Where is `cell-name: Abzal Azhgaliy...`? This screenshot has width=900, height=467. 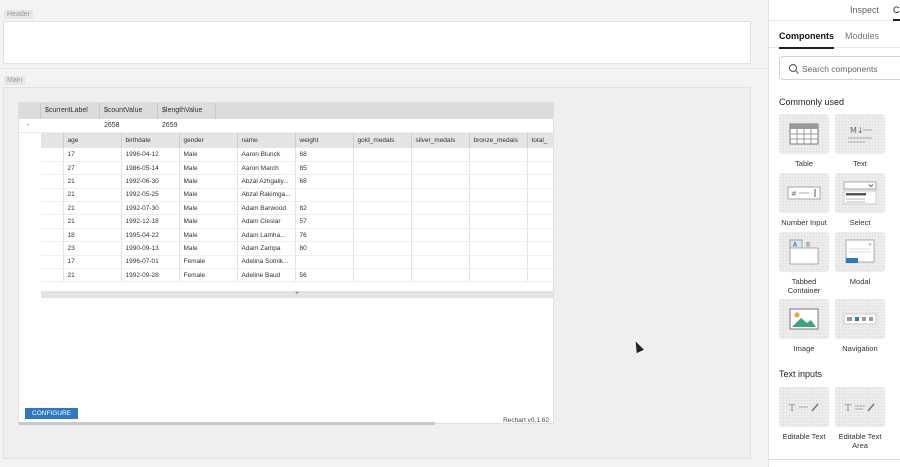
cell-name: Abzal Azhgaliy... is located at coordinates (266, 181).